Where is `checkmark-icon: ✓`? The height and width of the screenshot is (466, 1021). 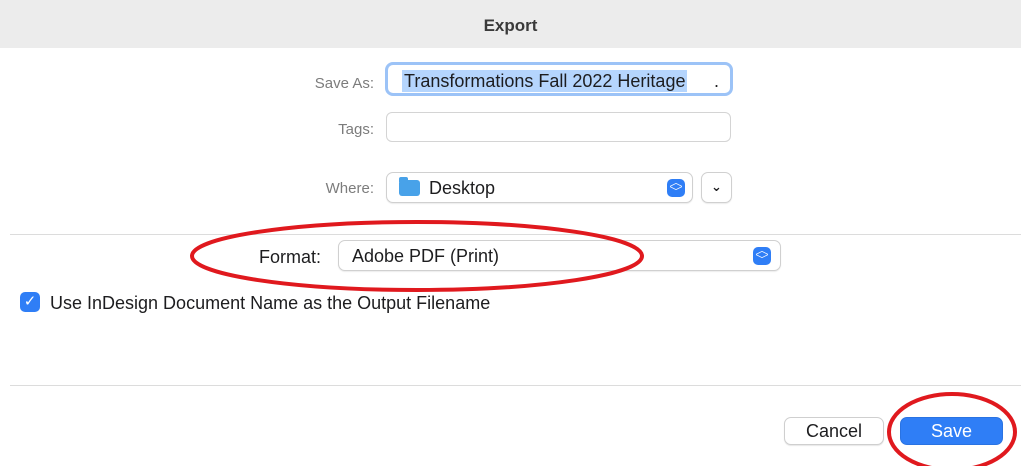 checkmark-icon: ✓ is located at coordinates (30, 301).